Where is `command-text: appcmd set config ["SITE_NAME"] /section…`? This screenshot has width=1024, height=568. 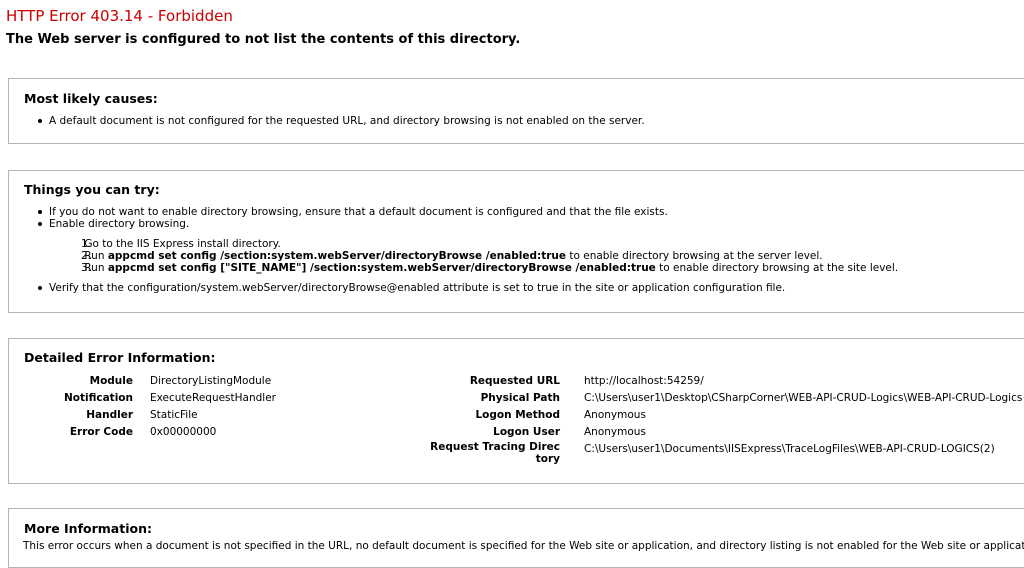 command-text: appcmd set config ["SITE_NAME"] /section… is located at coordinates (381, 268).